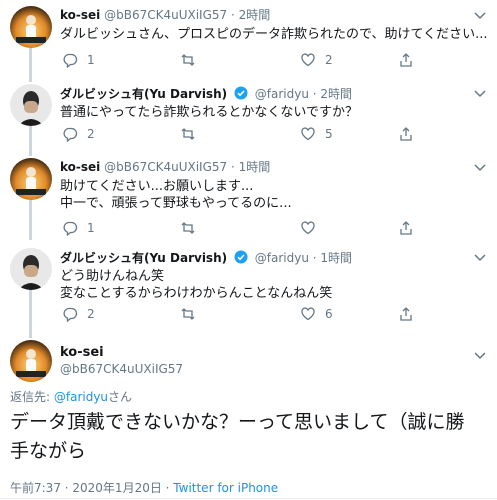 The height and width of the screenshot is (500, 497). I want to click on tweet-header: ダルビッシュ有(Yu Darvish) @faridyu · 1時間, so click(206, 259).